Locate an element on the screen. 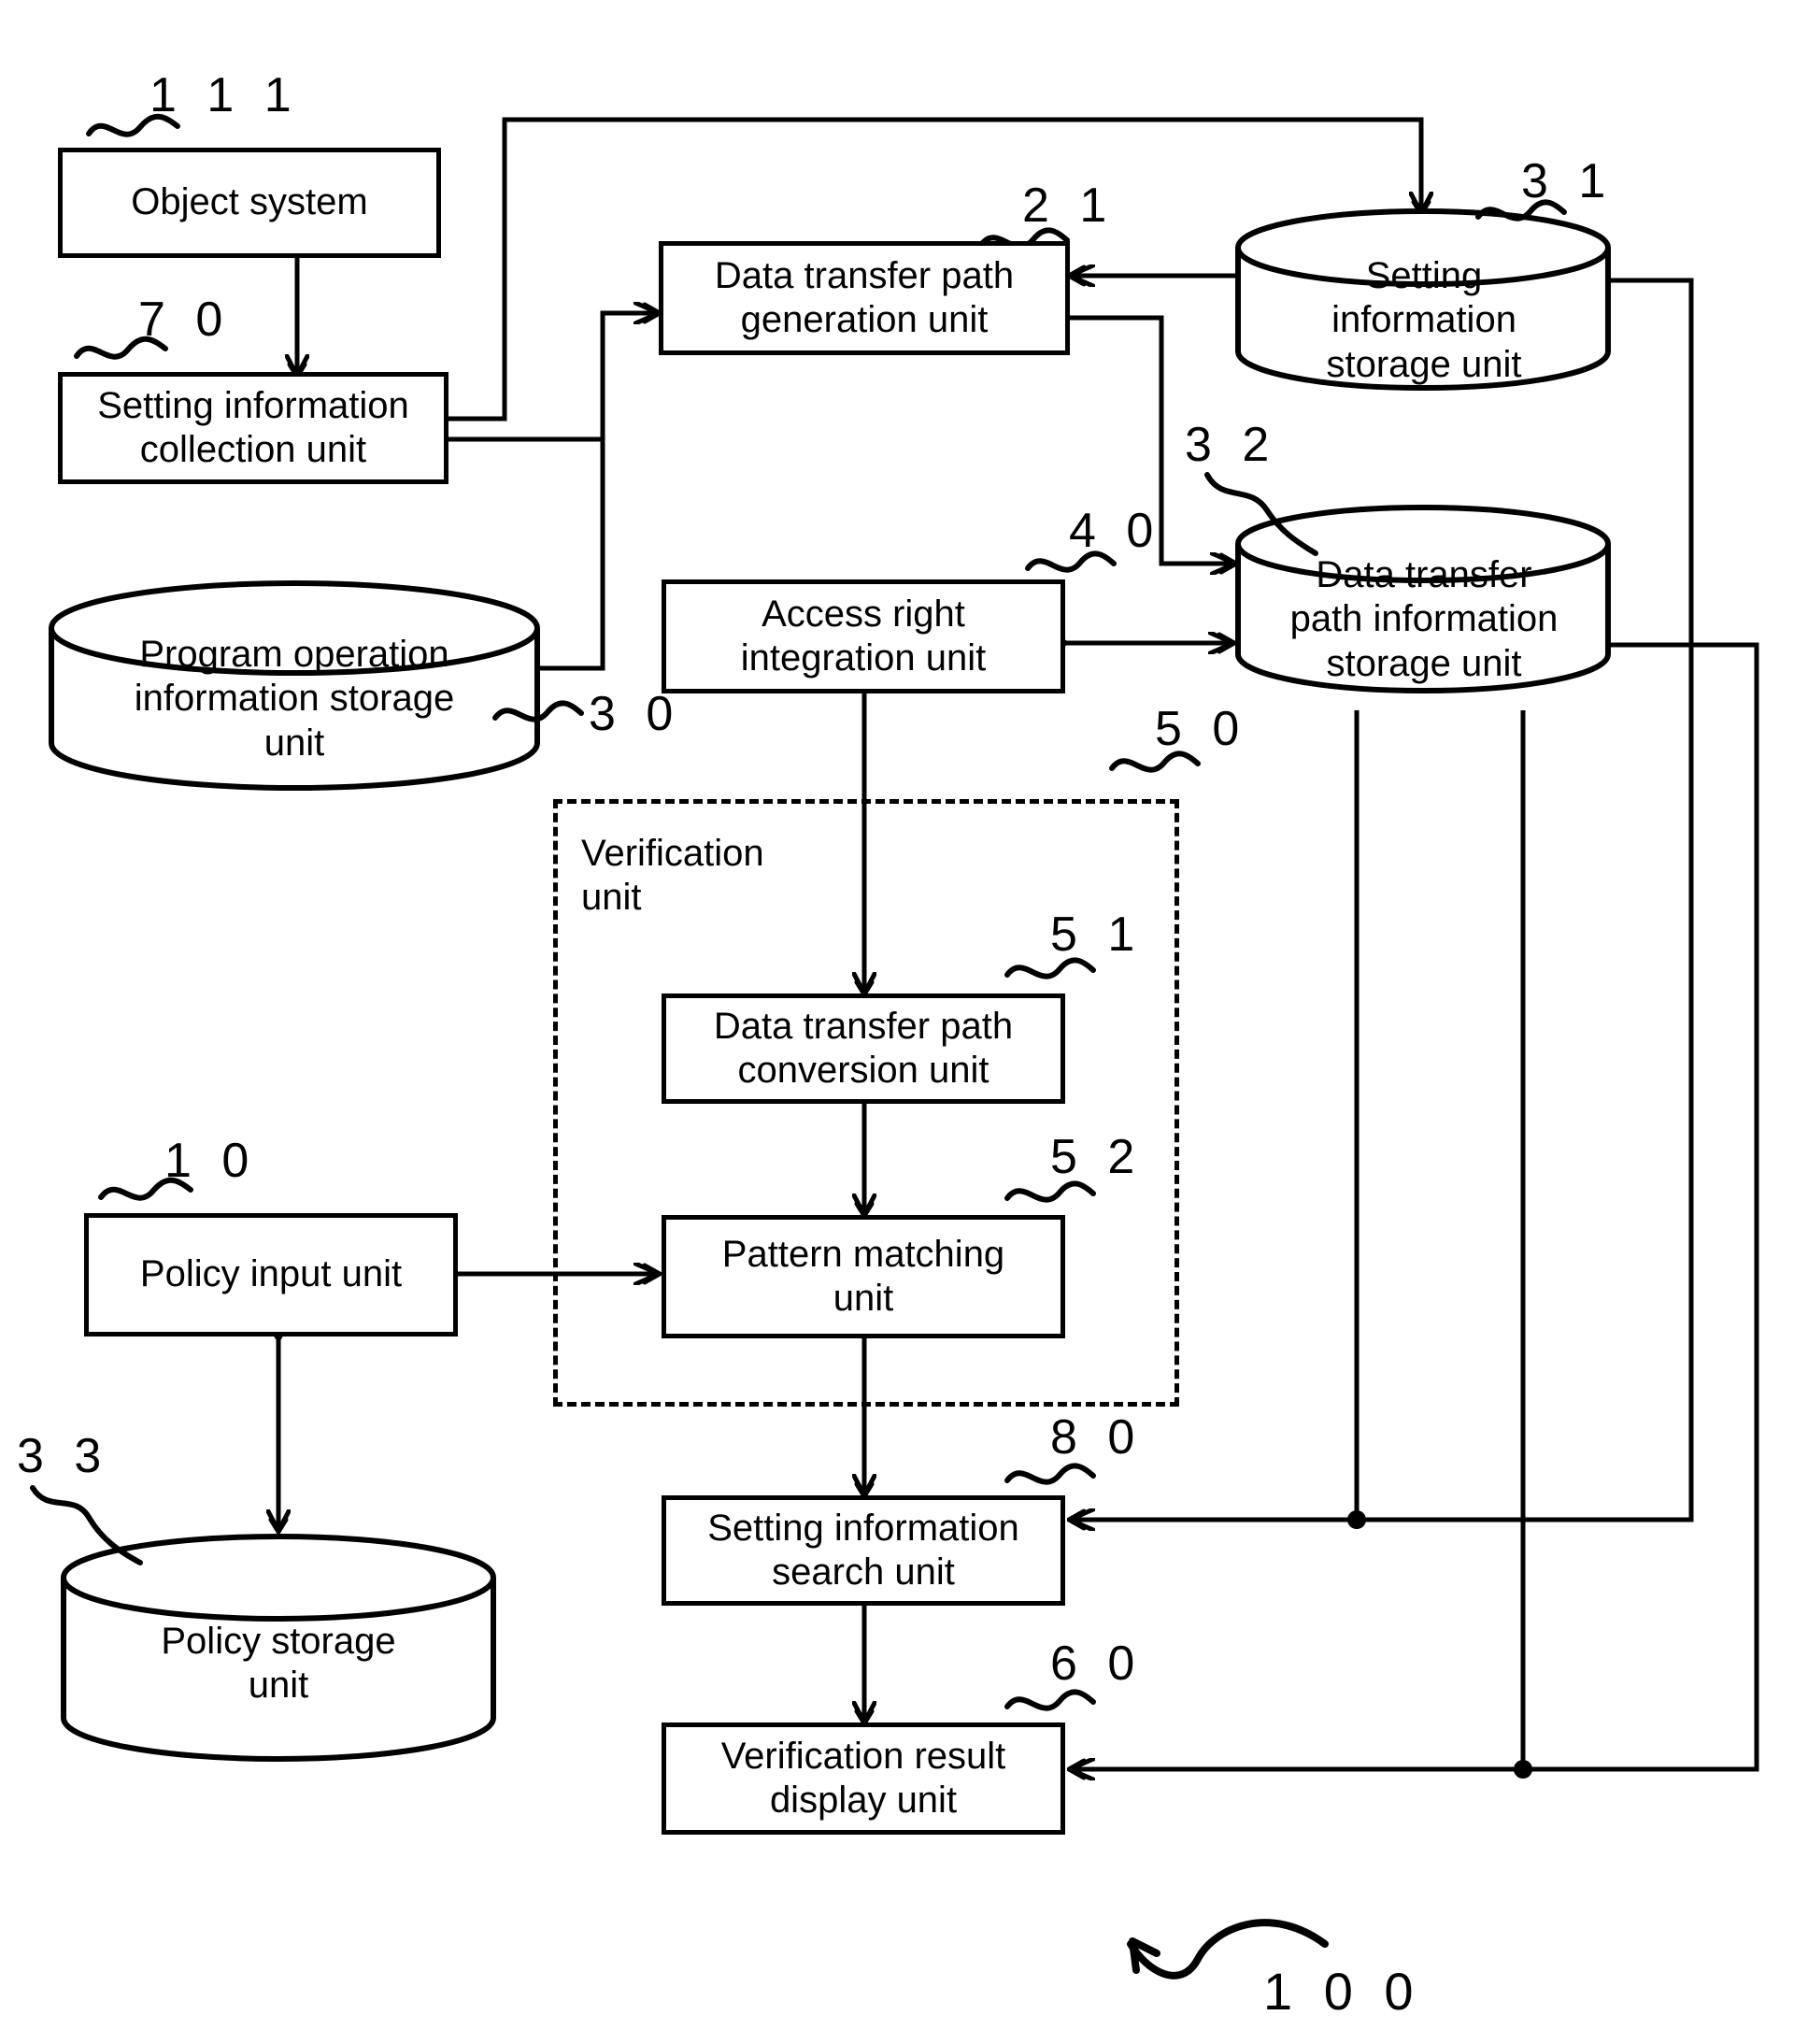 The height and width of the screenshot is (2044, 1808). node-policy-input-unit-line-1: Policy input unit is located at coordinates (271, 1274).